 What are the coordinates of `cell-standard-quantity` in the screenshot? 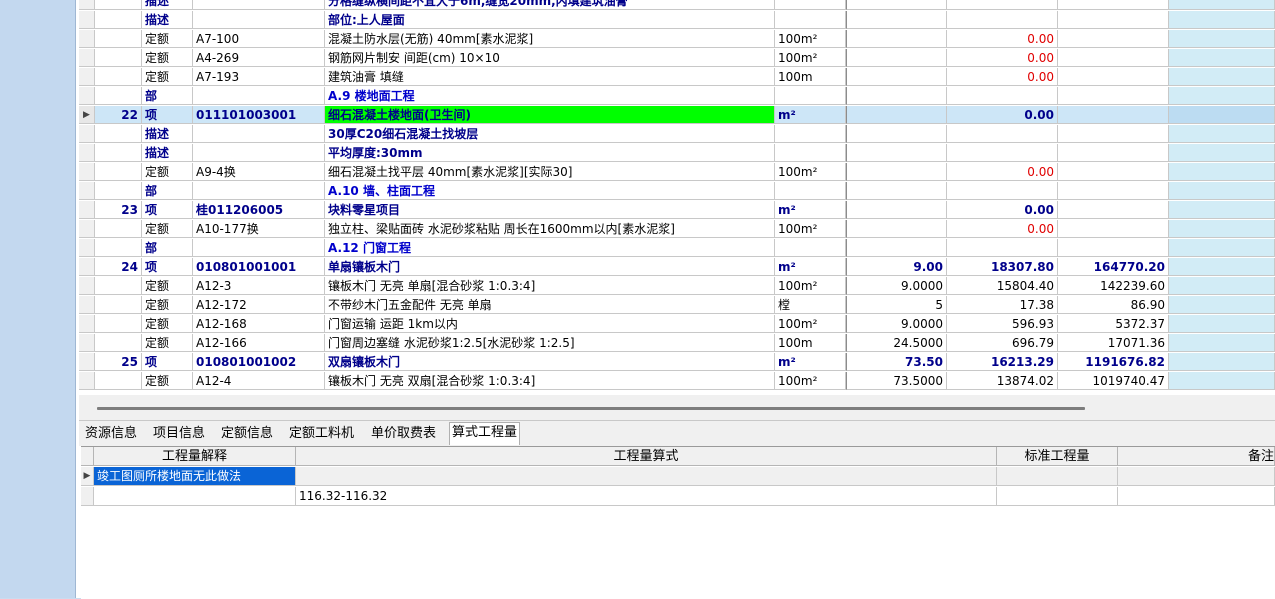 It's located at (1057, 476).